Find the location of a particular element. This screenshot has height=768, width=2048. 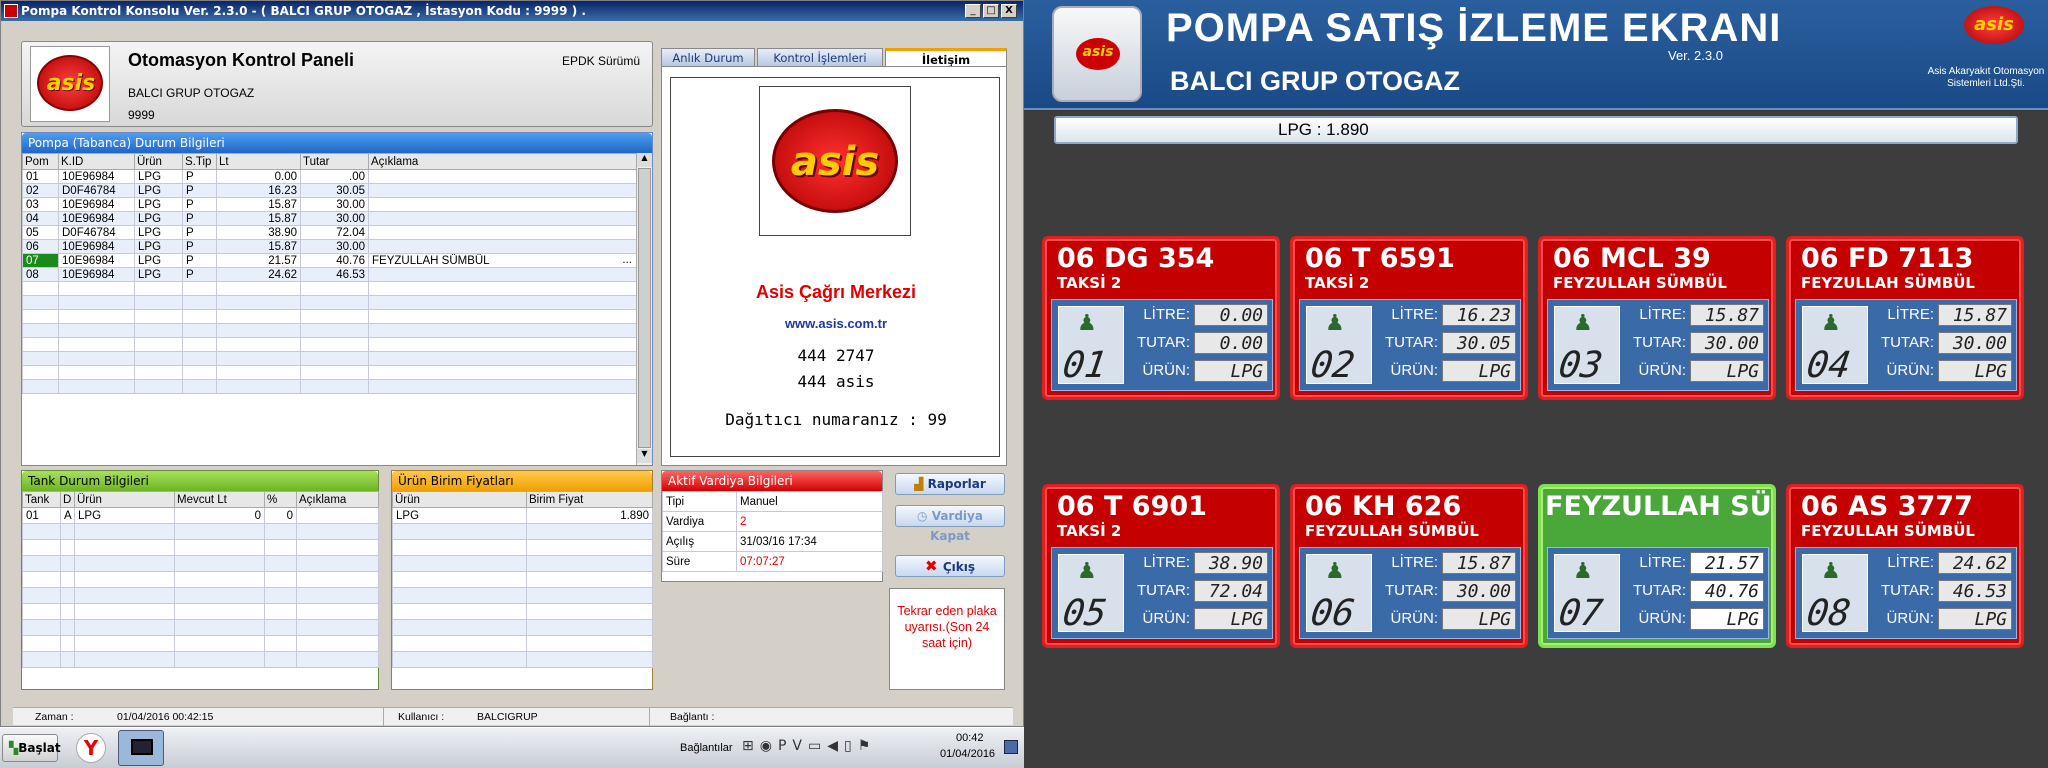

flag-icon: ⚑ is located at coordinates (867, 746).